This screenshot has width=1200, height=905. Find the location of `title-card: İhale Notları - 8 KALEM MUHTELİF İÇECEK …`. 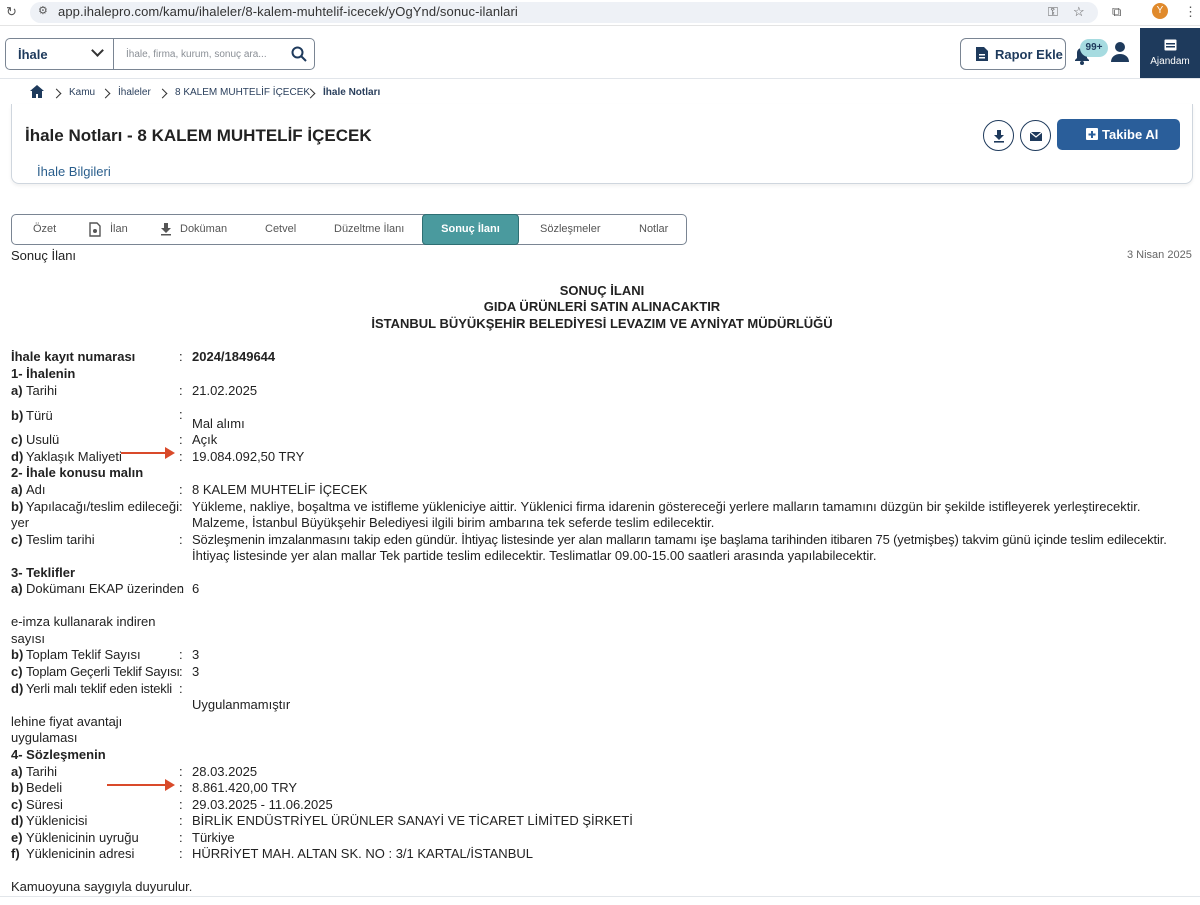

title-card: İhale Notları - 8 KALEM MUHTELİF İÇECEK … is located at coordinates (602, 144).